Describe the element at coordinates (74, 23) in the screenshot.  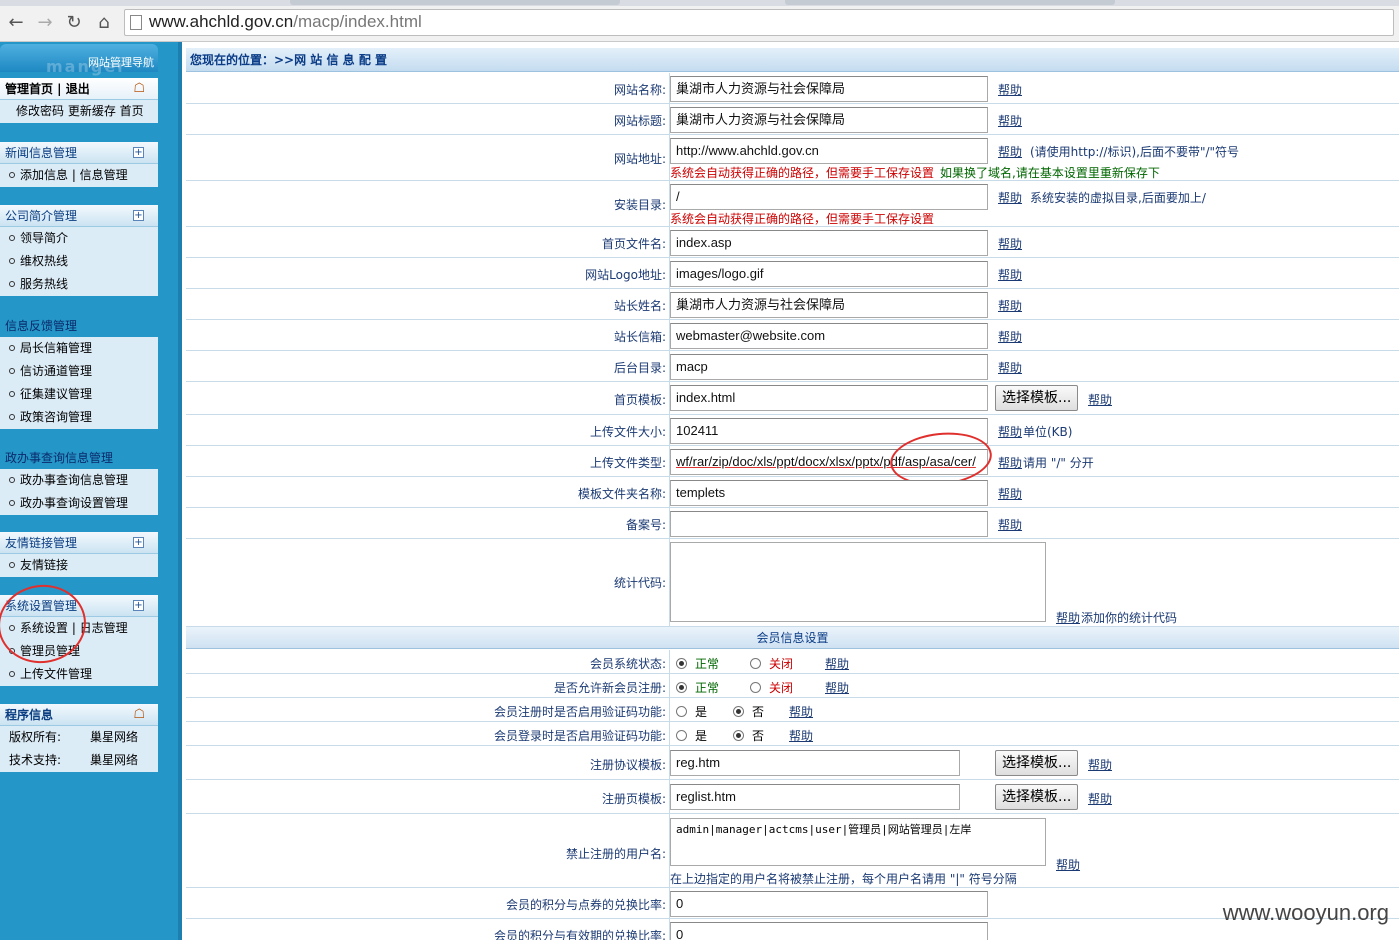
I see `reload-icon: ↻` at that location.